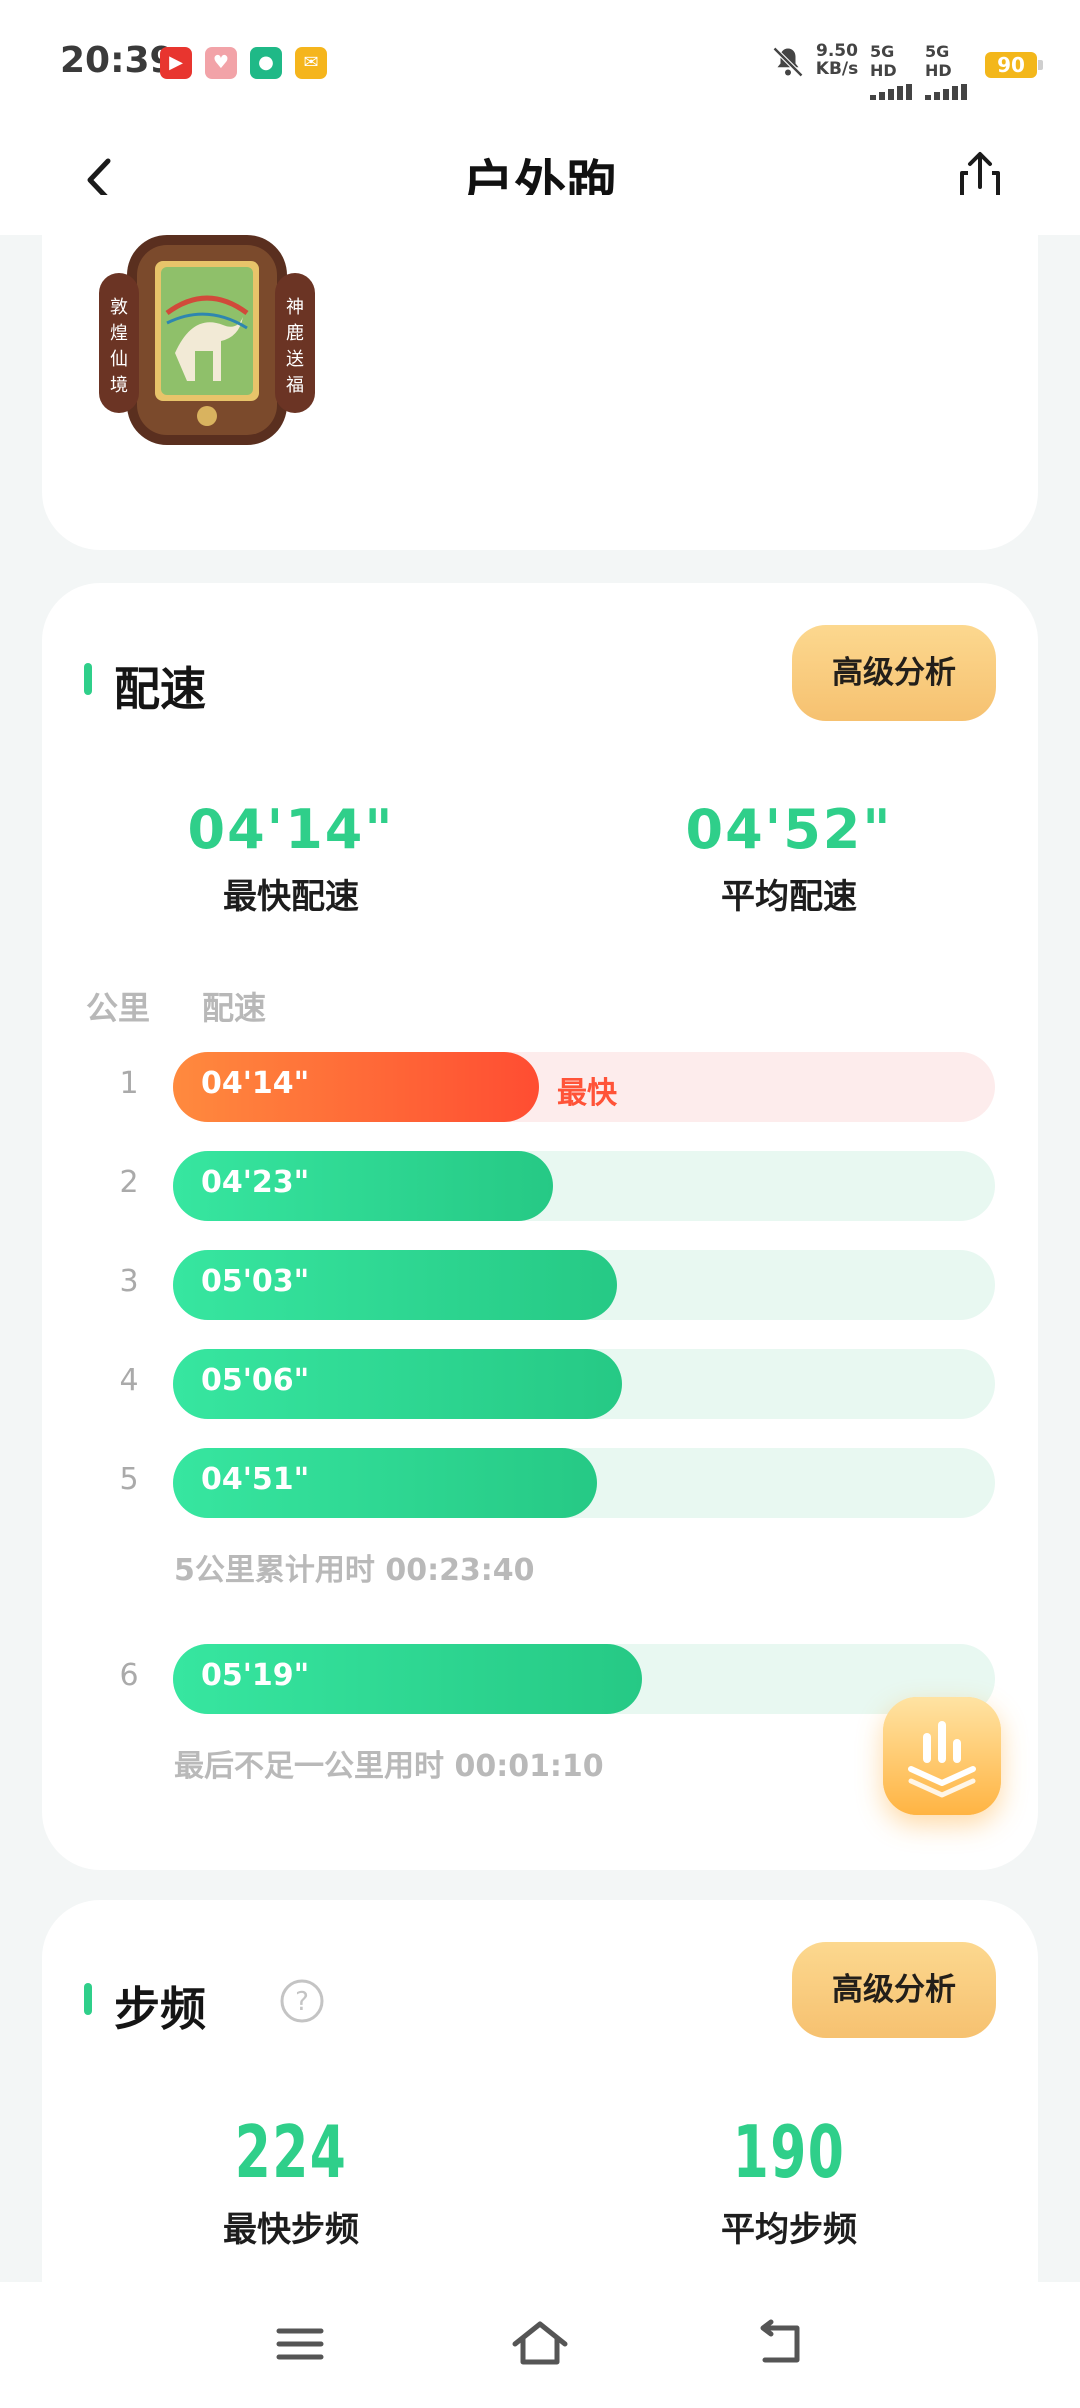 The image size is (1080, 2408). I want to click on green-app-icon: ●, so click(266, 63).